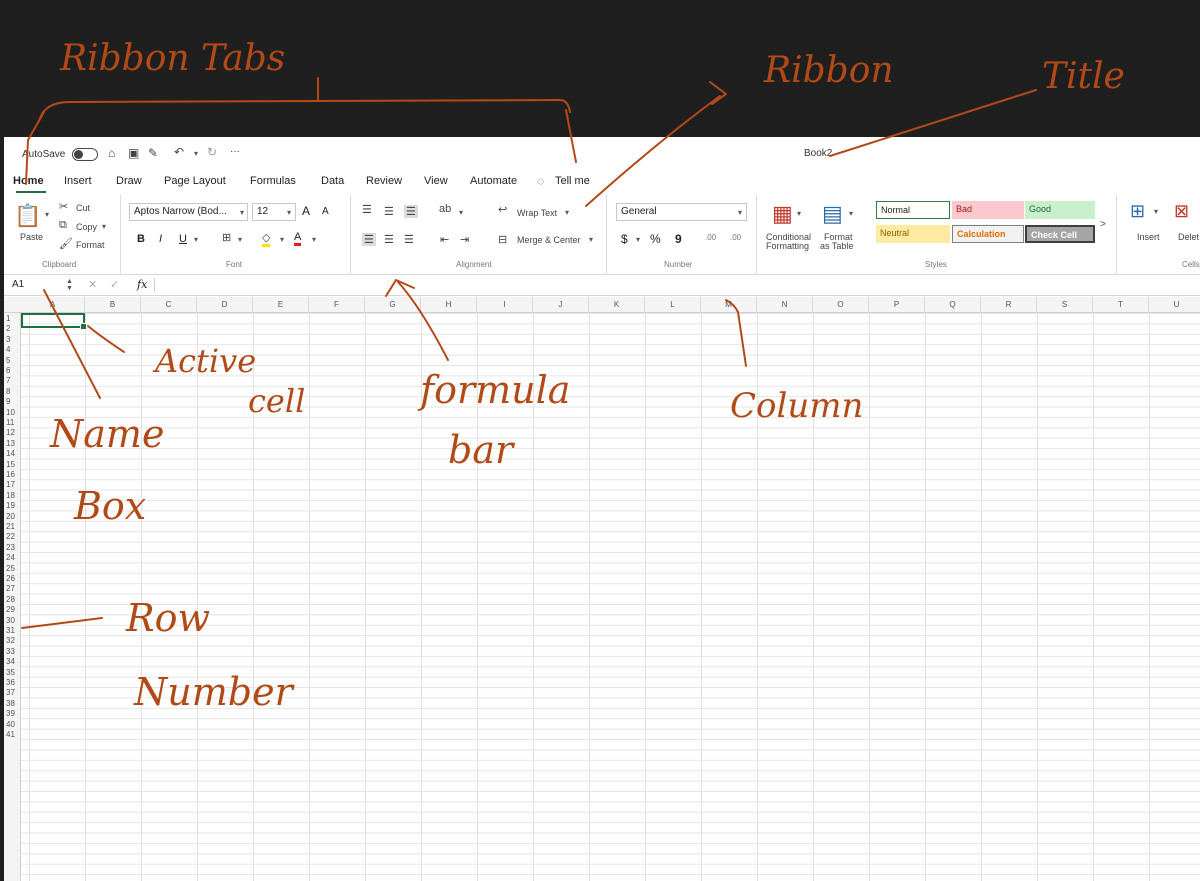 The image size is (1200, 881). I want to click on currency-dropdown-icon: ▾, so click(638, 239).